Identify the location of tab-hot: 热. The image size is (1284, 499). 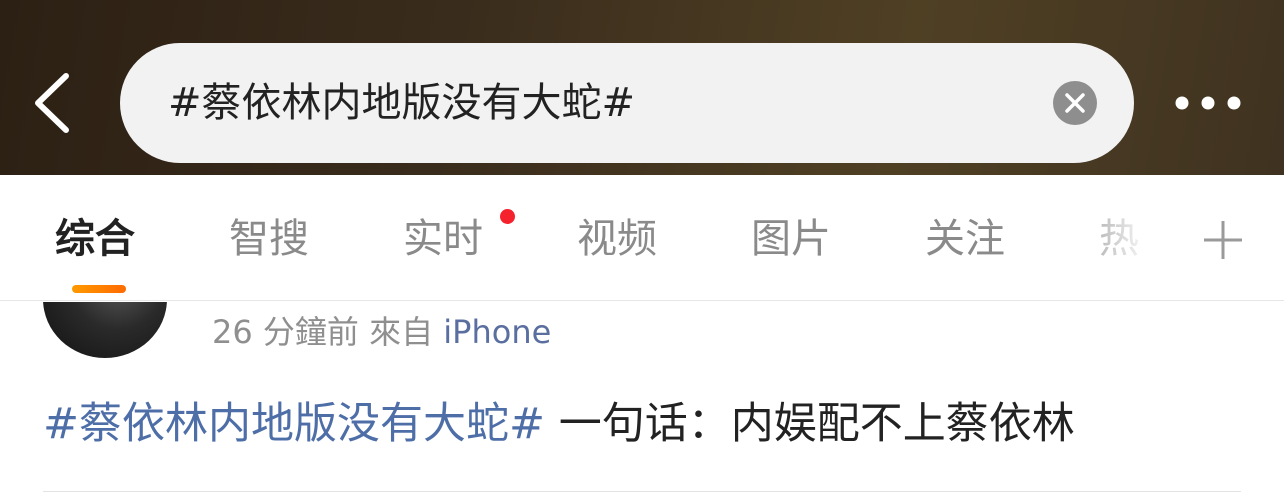
(1119, 239).